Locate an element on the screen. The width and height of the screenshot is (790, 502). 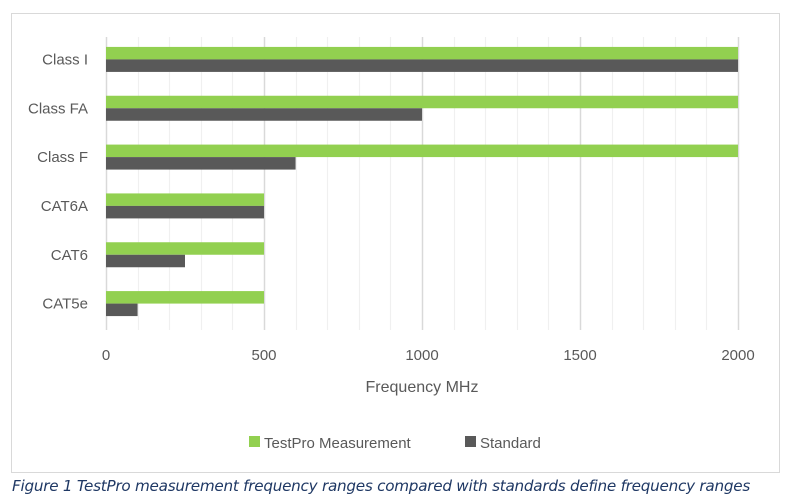
legend-label-standard: Standard is located at coordinates (510, 443).